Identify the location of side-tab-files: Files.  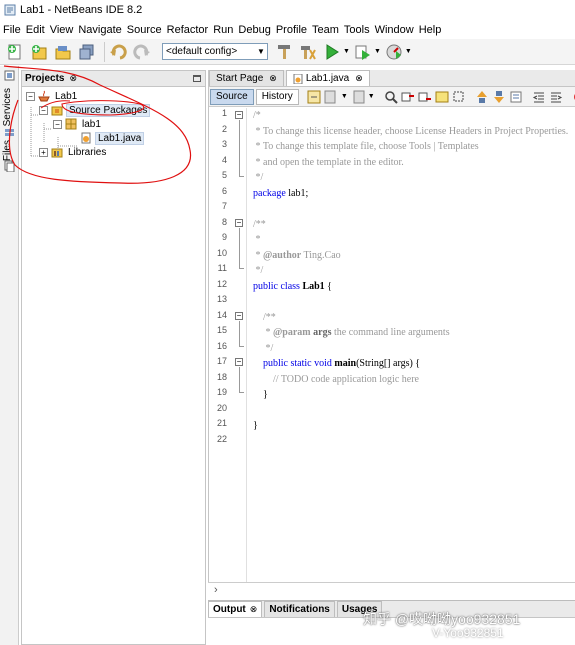
(7, 150).